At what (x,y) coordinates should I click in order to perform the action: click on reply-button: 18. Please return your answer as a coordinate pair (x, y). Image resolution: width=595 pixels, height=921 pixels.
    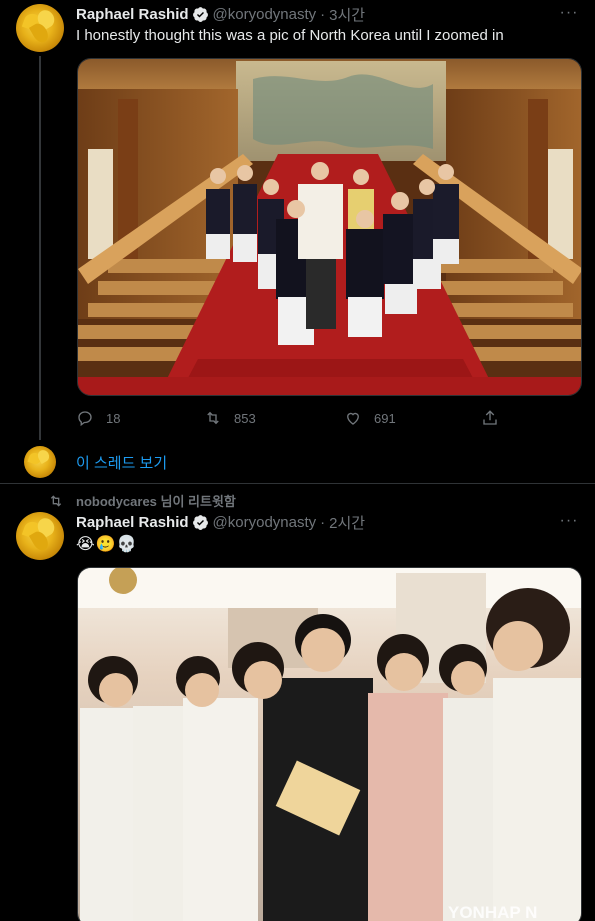
    Looking at the image, I should click on (98, 418).